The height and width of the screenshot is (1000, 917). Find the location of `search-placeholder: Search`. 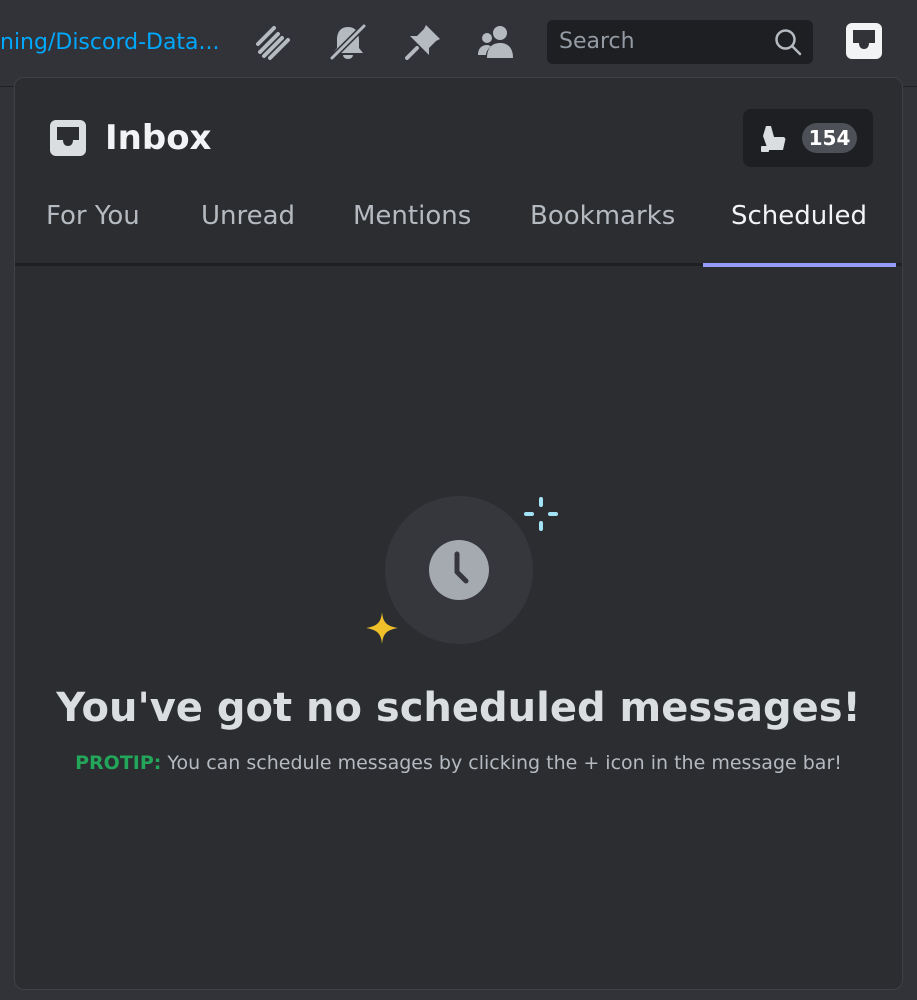

search-placeholder: Search is located at coordinates (597, 41).